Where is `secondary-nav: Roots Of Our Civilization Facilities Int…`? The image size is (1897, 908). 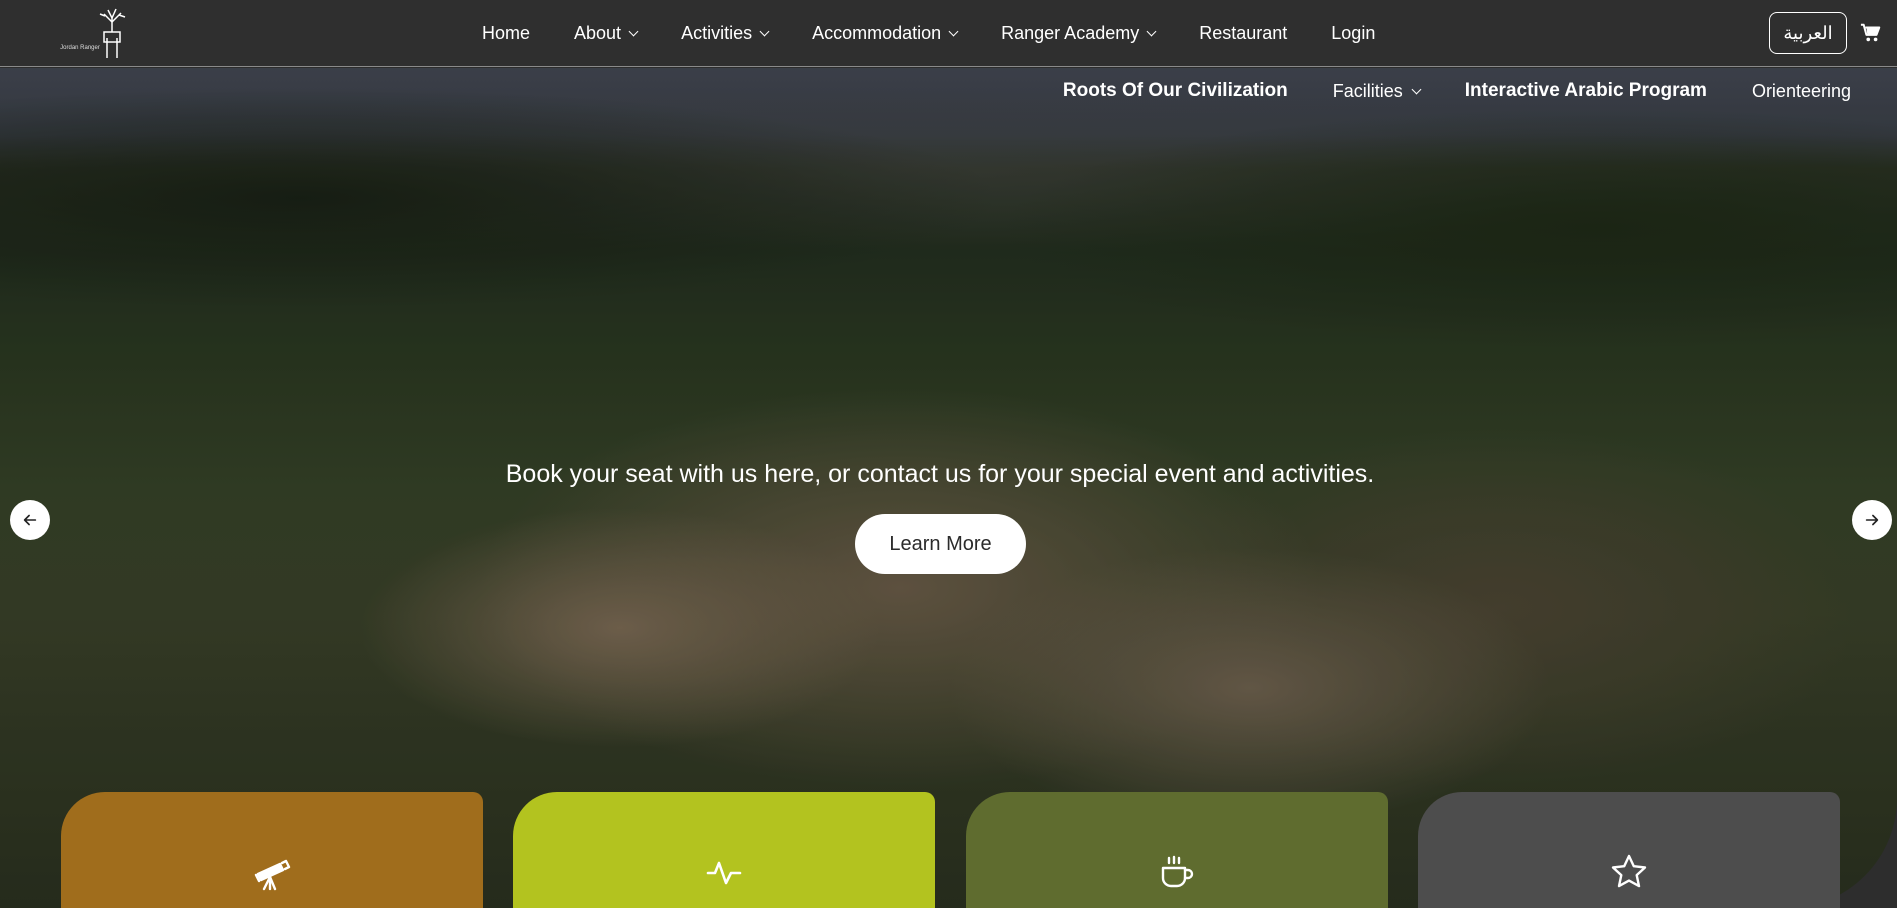 secondary-nav: Roots Of Our Civilization Facilities Int… is located at coordinates (1434, 91).